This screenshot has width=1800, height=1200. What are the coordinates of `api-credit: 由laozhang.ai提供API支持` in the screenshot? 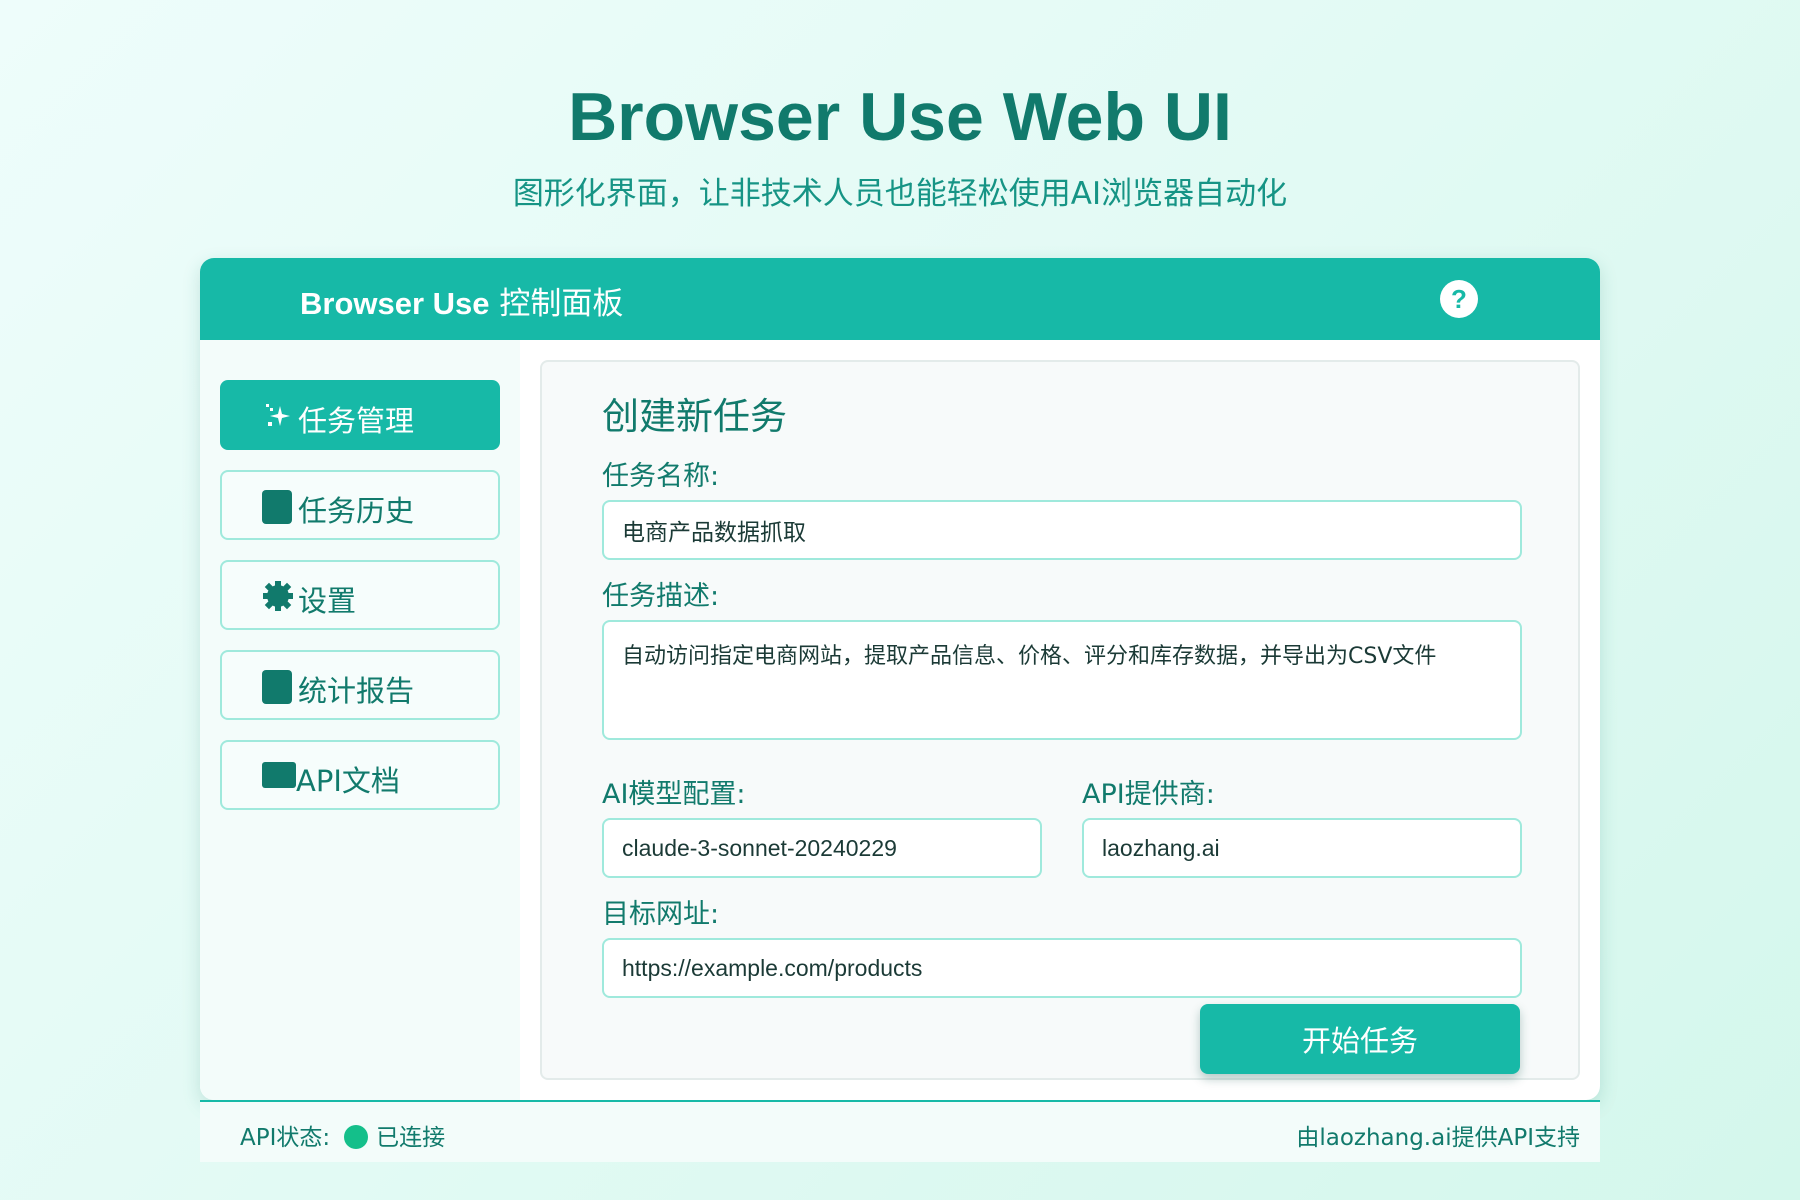 It's located at (1438, 1138).